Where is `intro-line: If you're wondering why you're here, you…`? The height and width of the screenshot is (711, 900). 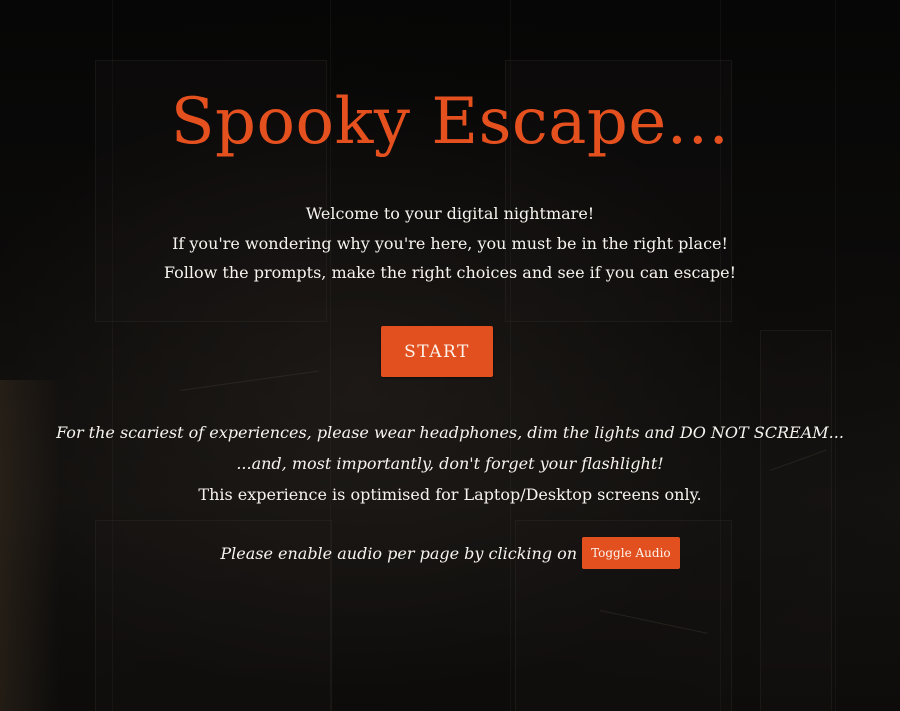
intro-line: If you're wondering why you're here, you… is located at coordinates (450, 243).